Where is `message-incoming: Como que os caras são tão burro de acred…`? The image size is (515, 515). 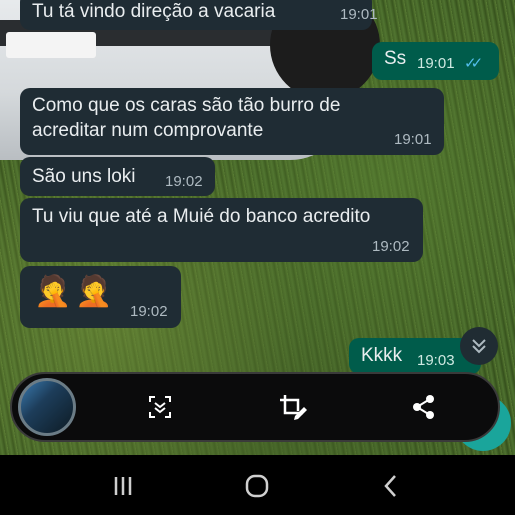 message-incoming: Como que os caras são tão burro de acred… is located at coordinates (232, 121).